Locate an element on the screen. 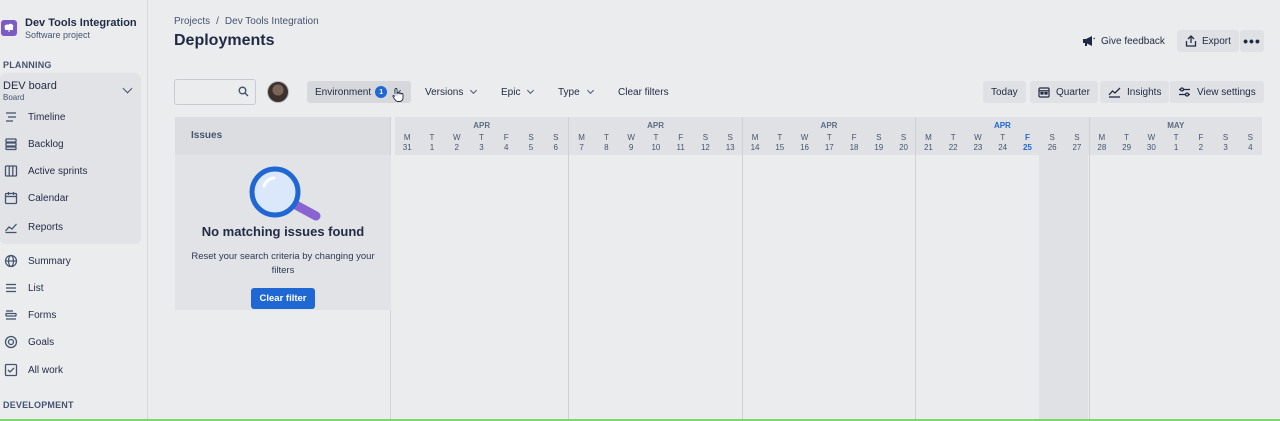 The image size is (1280, 421). export-label: Export is located at coordinates (1216, 41).